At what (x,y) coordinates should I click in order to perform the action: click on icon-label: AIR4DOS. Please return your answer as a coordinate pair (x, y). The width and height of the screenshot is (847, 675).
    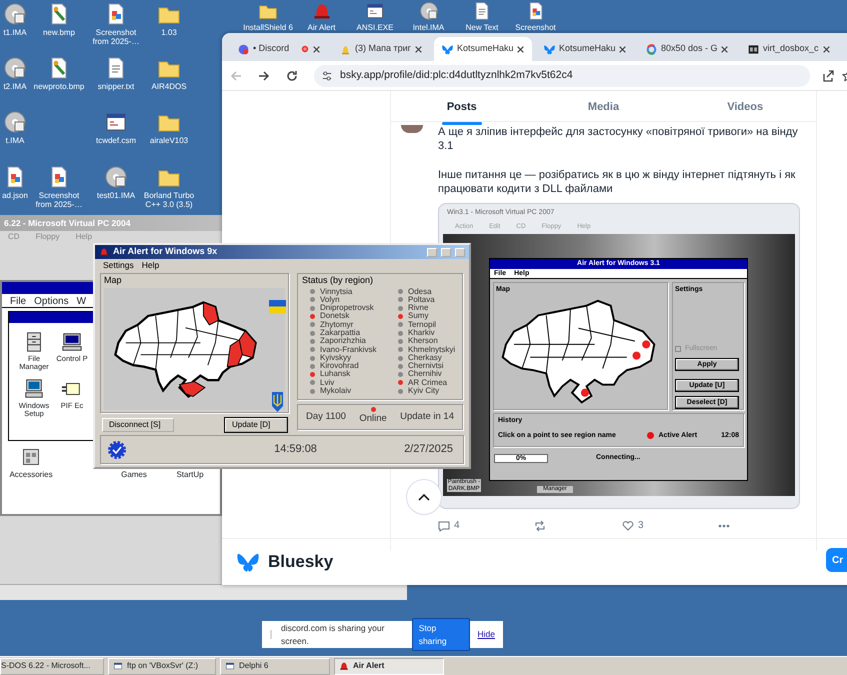
    Looking at the image, I should click on (169, 87).